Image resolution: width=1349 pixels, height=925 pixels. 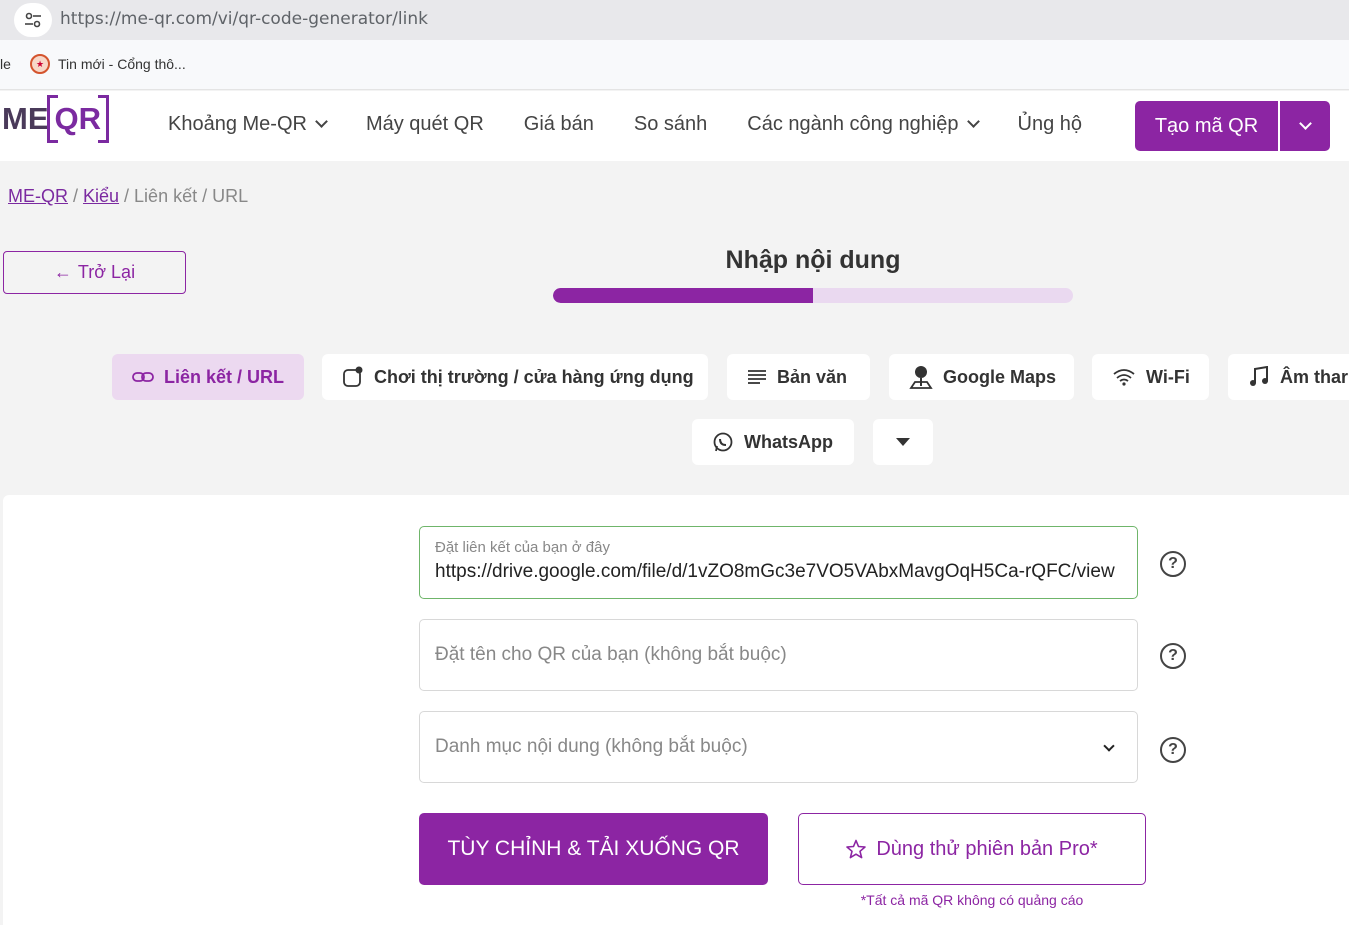 I want to click on try-pro-label: Dùng thử phiên bản Pro*, so click(x=987, y=848).